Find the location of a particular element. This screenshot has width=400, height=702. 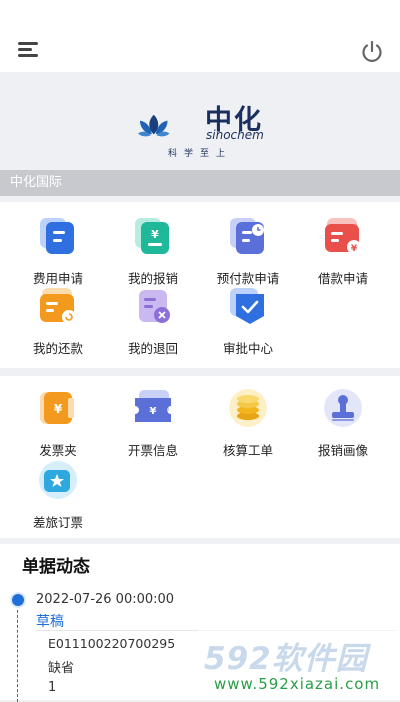

expense-doc-icon is located at coordinates (57, 236).